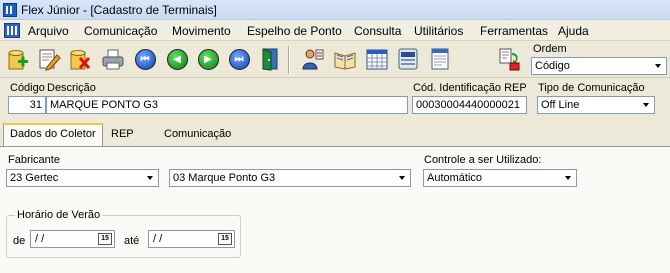 This screenshot has width=670, height=273. Describe the element at coordinates (82, 178) in the screenshot. I see `fabricante-select: 23 Gertec` at that location.